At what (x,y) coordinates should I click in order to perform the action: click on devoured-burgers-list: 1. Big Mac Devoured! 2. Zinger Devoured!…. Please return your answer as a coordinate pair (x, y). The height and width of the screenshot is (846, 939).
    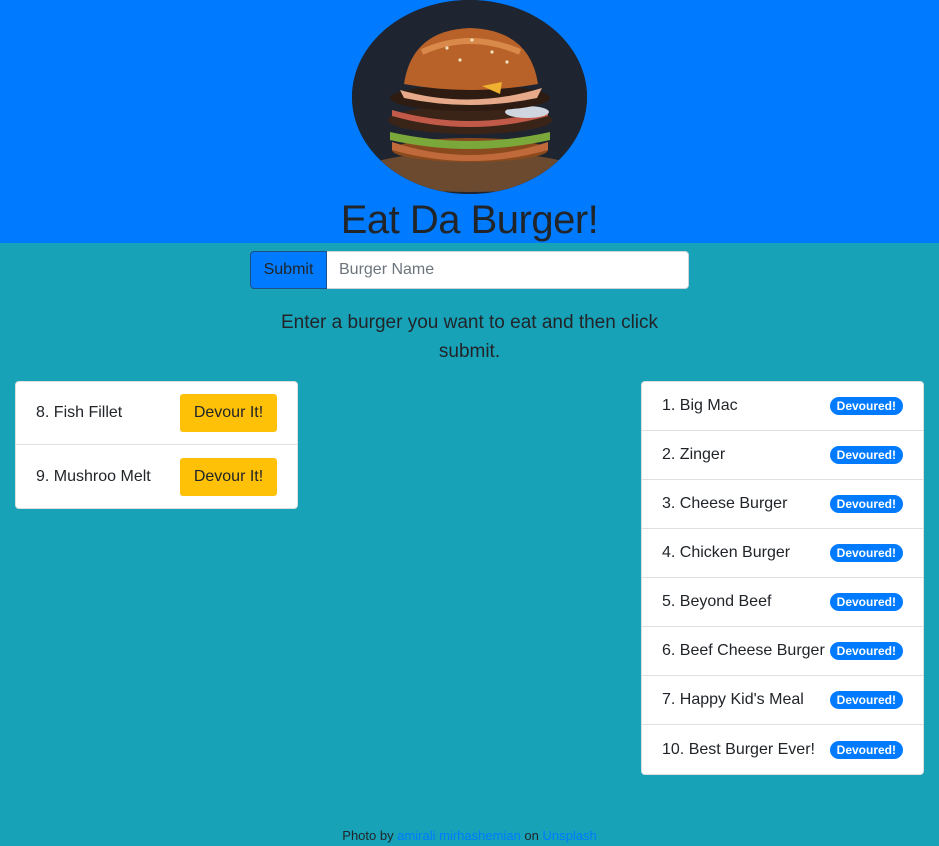
    Looking at the image, I should click on (782, 578).